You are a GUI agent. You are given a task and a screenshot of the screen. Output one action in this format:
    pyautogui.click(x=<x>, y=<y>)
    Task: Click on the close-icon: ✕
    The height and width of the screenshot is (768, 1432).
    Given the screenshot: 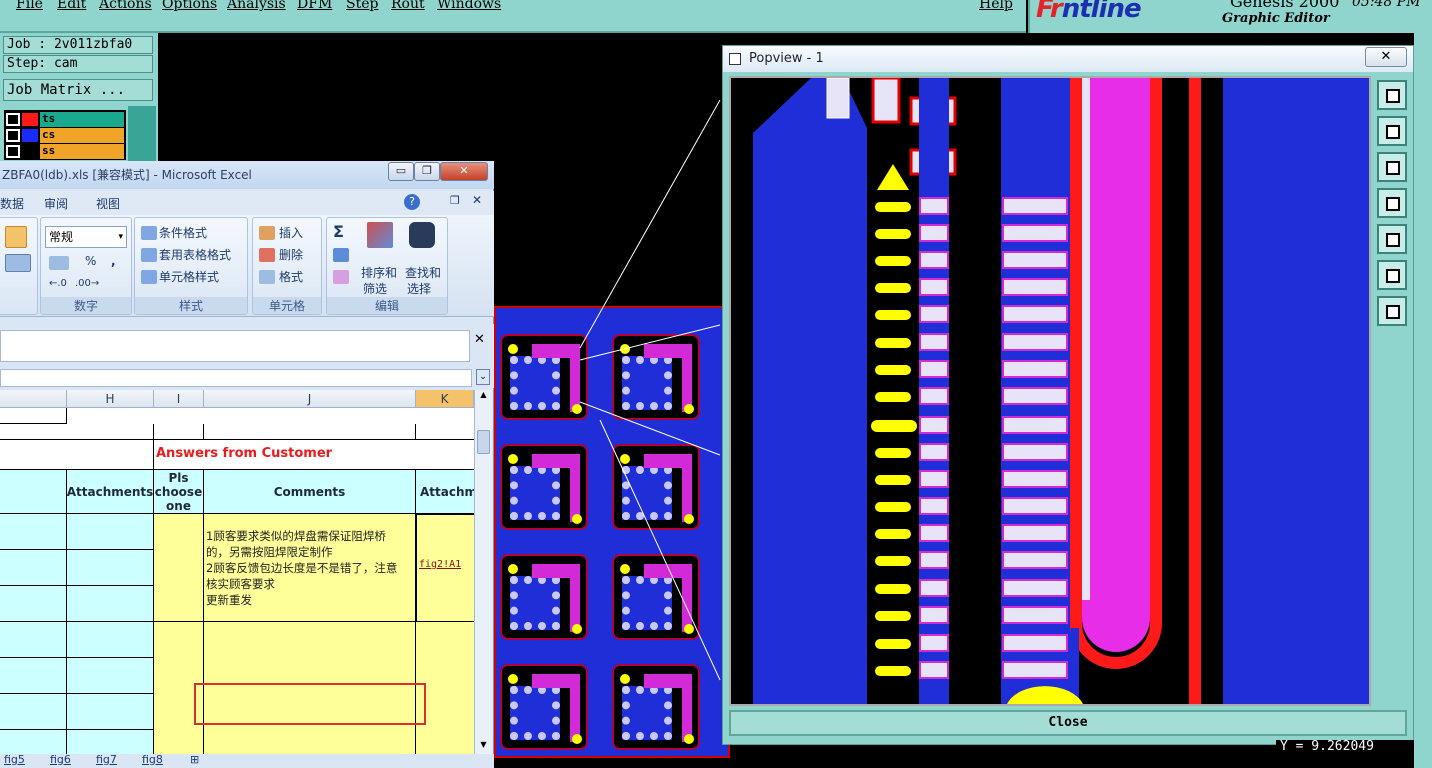 What is the action you would take?
    pyautogui.click(x=479, y=339)
    